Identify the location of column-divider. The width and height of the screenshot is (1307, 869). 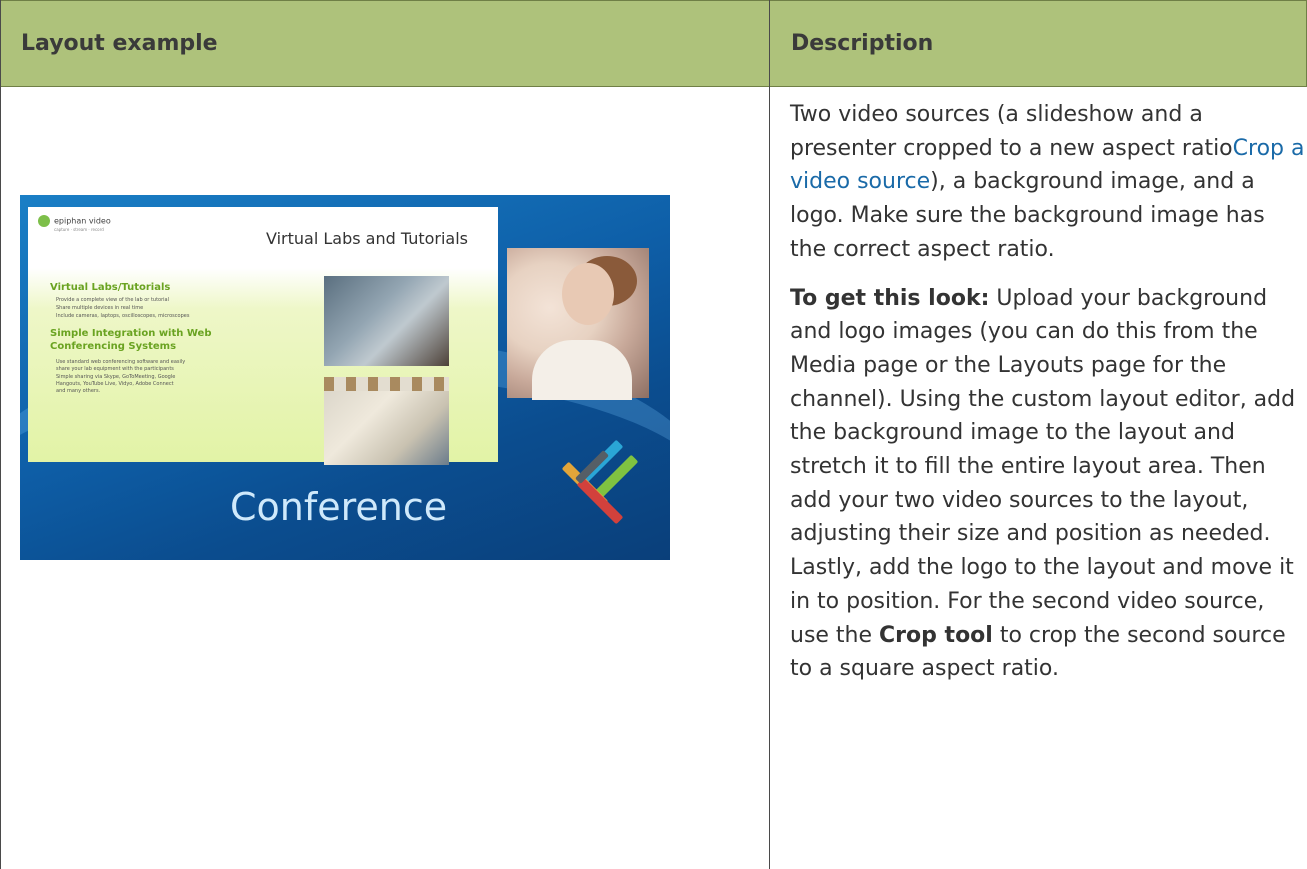
(769, 434).